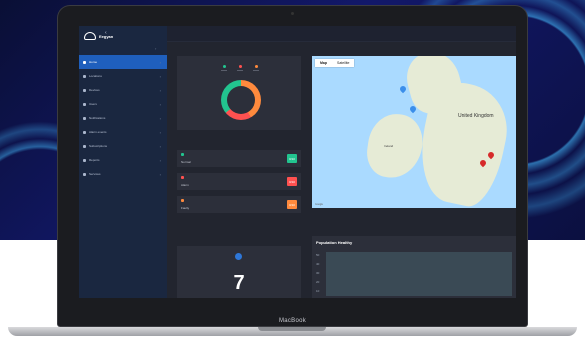 The height and width of the screenshot is (343, 585). What do you see at coordinates (318, 282) in the screenshot?
I see `y-tick: 20` at bounding box center [318, 282].